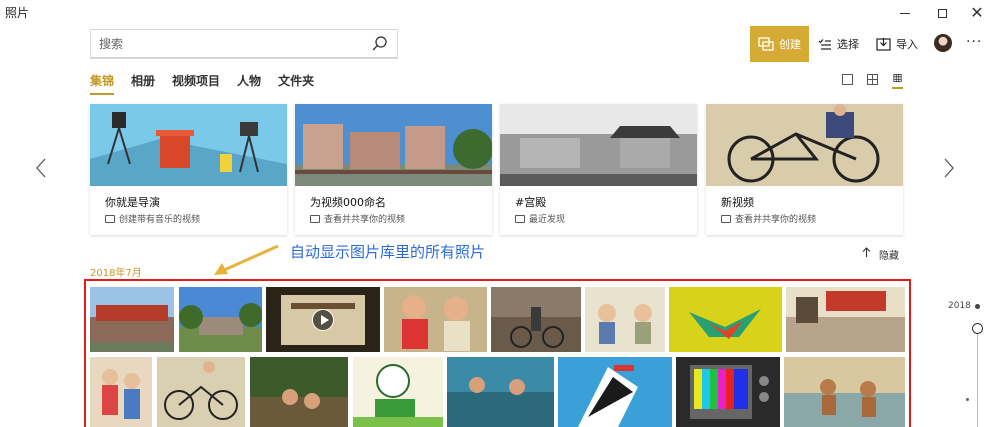 This screenshot has height=427, width=988. I want to click on minimize-icon, so click(905, 13).